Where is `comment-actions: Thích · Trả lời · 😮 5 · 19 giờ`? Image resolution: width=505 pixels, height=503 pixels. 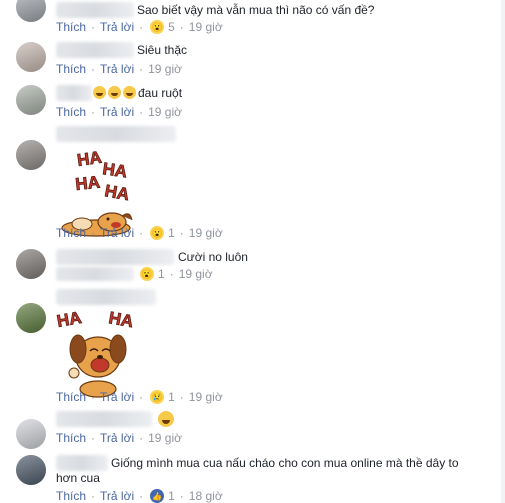 comment-actions: Thích · Trả lời · 😮 5 · 19 giờ is located at coordinates (139, 27).